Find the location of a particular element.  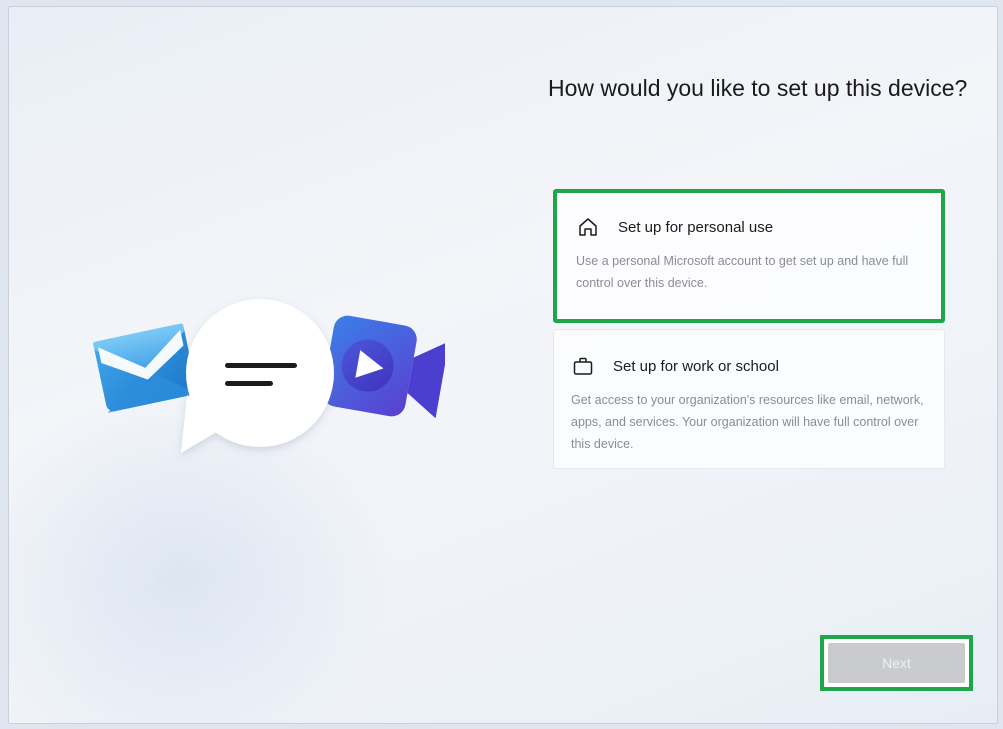

option-title: Set up for work or school is located at coordinates (696, 366).